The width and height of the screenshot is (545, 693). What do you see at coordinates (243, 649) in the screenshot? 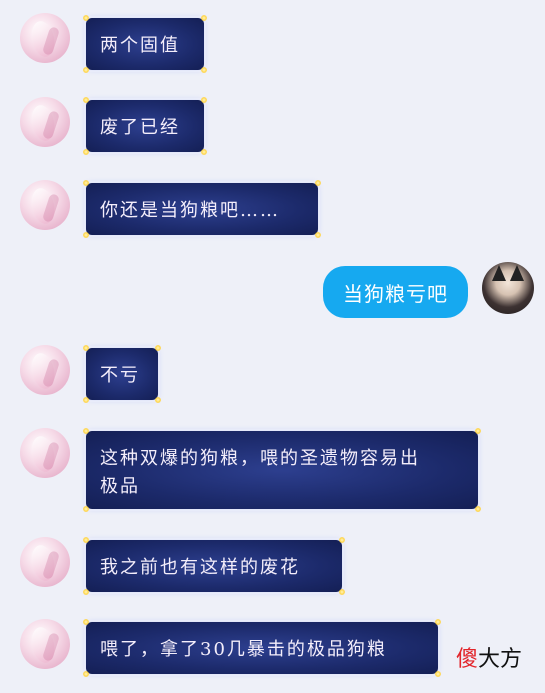
I see `message-text: 喂了，拿了30几暴击的极品狗粮` at bounding box center [243, 649].